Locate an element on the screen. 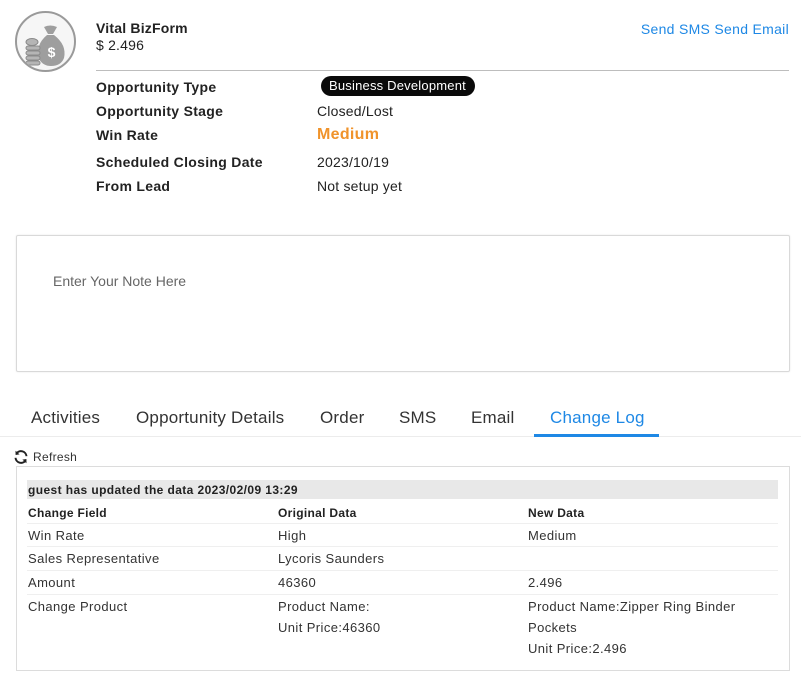 The height and width of the screenshot is (681, 801). tab-sms: SMS is located at coordinates (417, 418).